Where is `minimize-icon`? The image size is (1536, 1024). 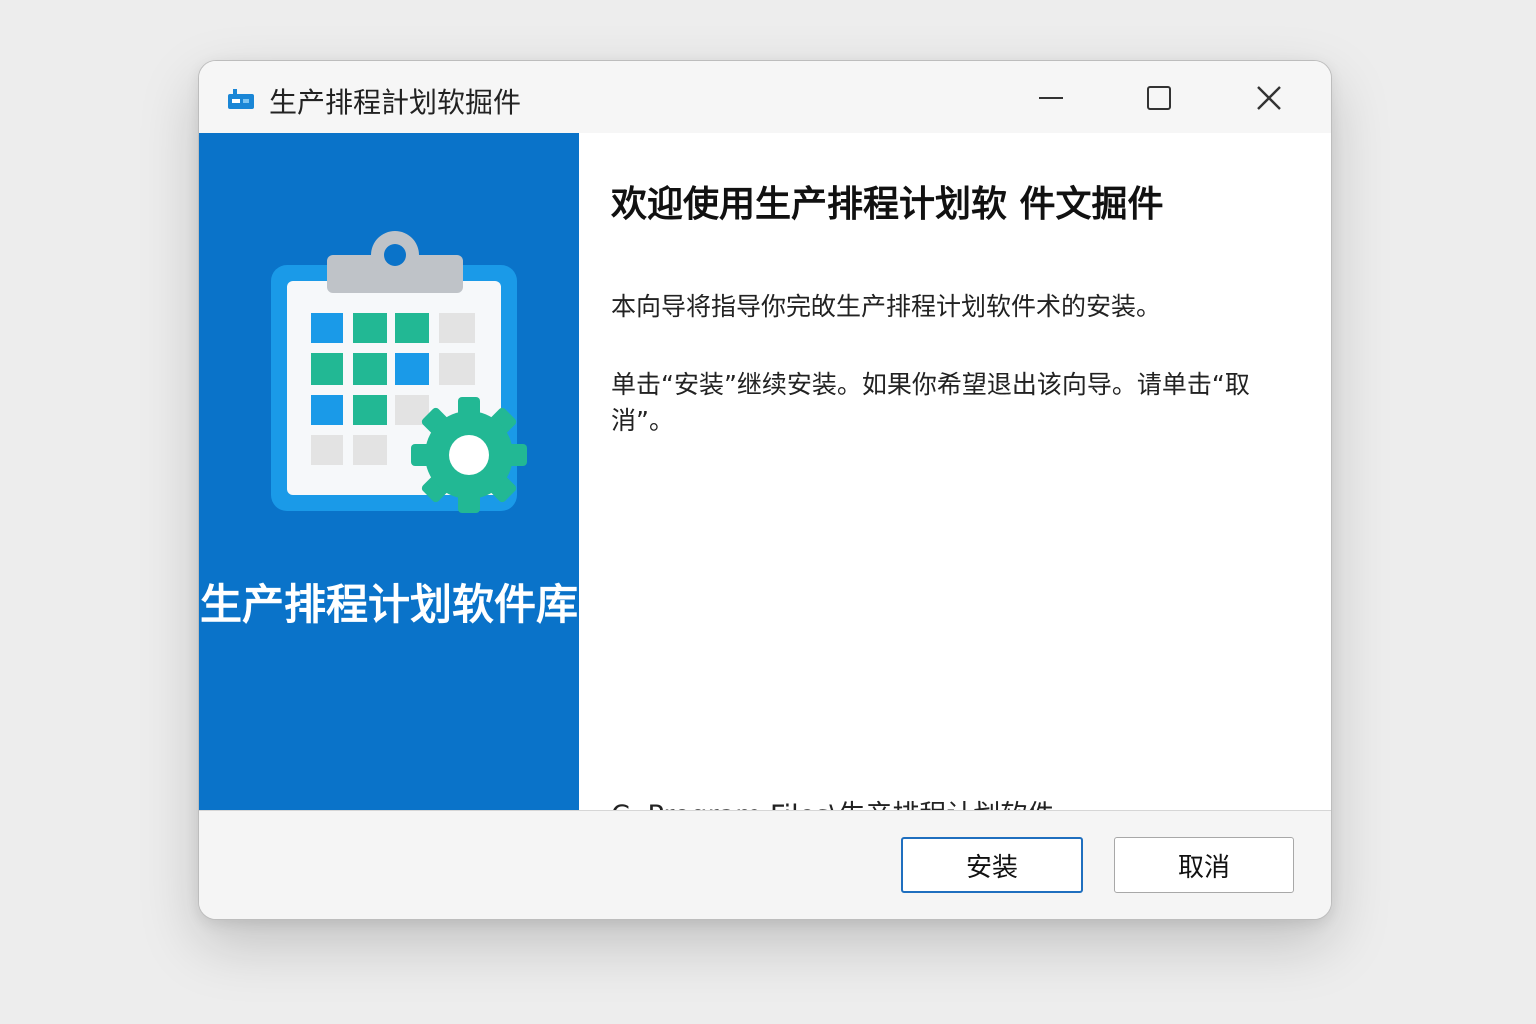
minimize-icon is located at coordinates (1051, 98).